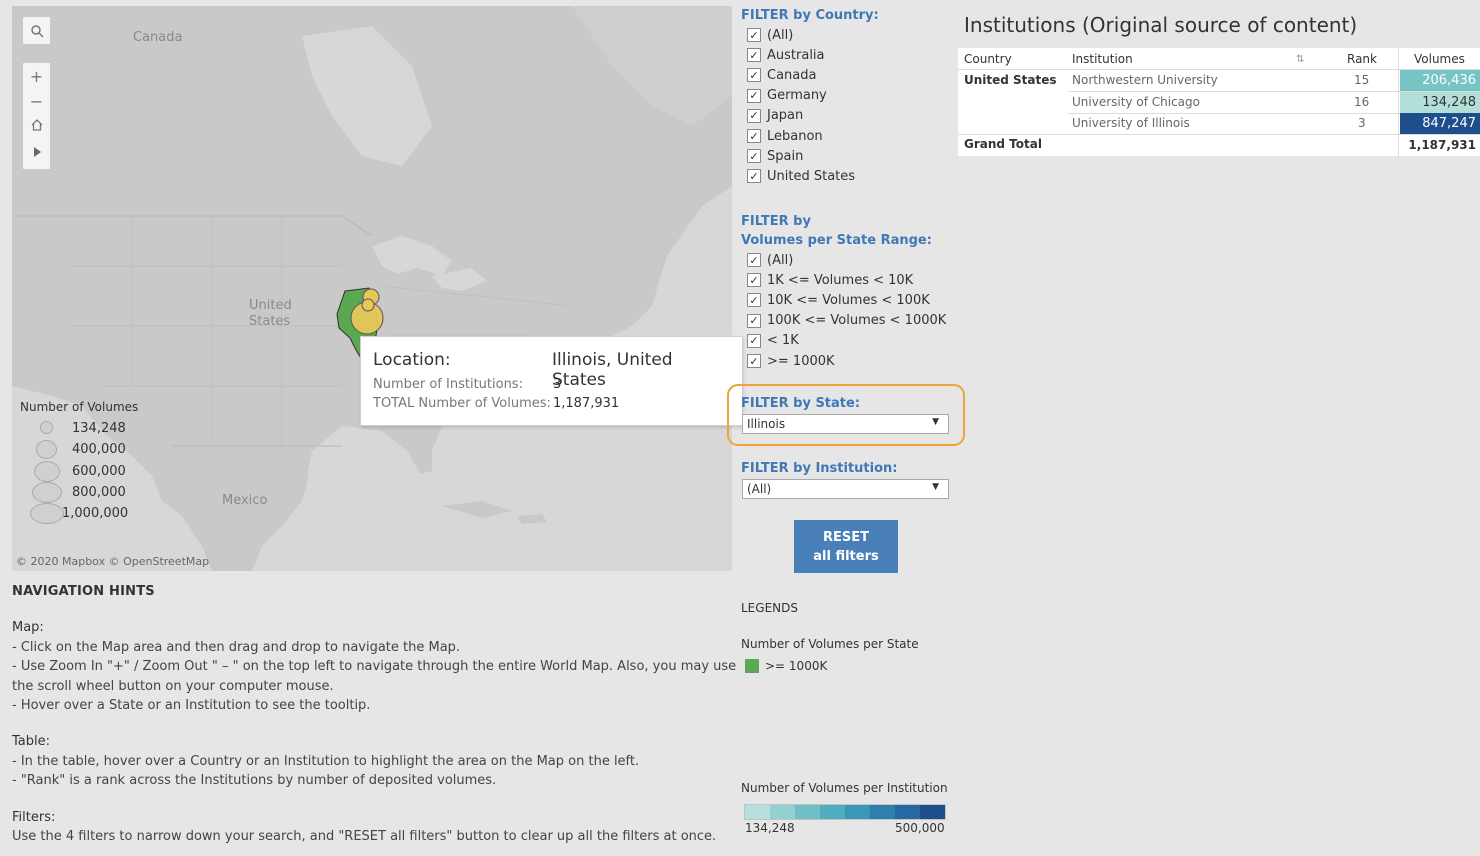  Describe the element at coordinates (586, 403) in the screenshot. I see `tooltip-volumes-value: 1,187,931` at that location.